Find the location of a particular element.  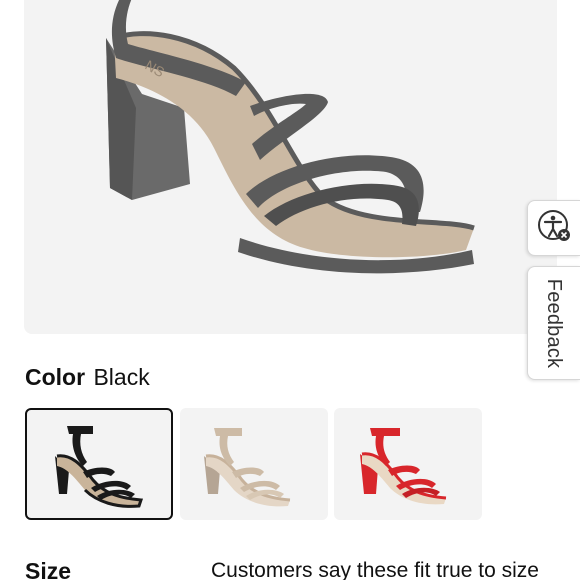

color-selection-label: Color Black is located at coordinates (87, 377).